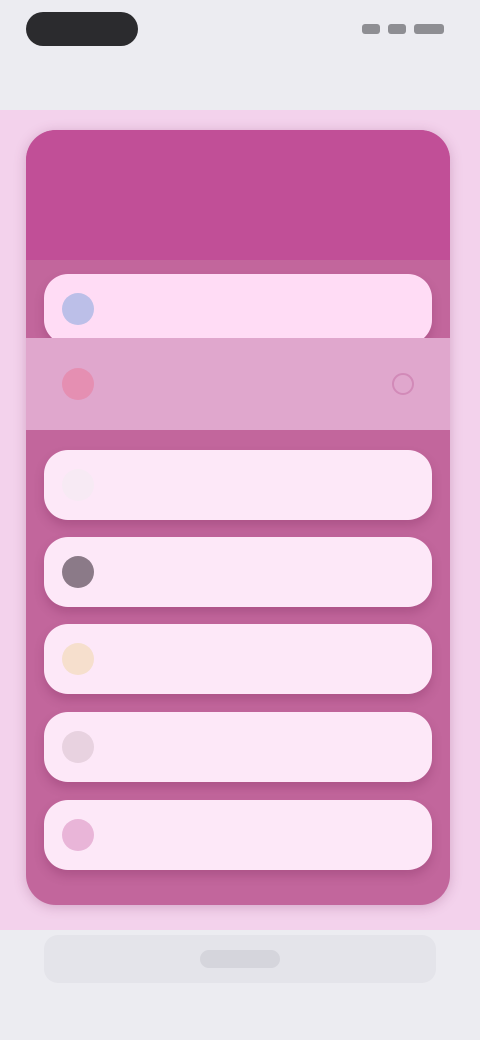 The width and height of the screenshot is (480, 1040). What do you see at coordinates (78, 384) in the screenshot?
I see `red-dot-icon` at bounding box center [78, 384].